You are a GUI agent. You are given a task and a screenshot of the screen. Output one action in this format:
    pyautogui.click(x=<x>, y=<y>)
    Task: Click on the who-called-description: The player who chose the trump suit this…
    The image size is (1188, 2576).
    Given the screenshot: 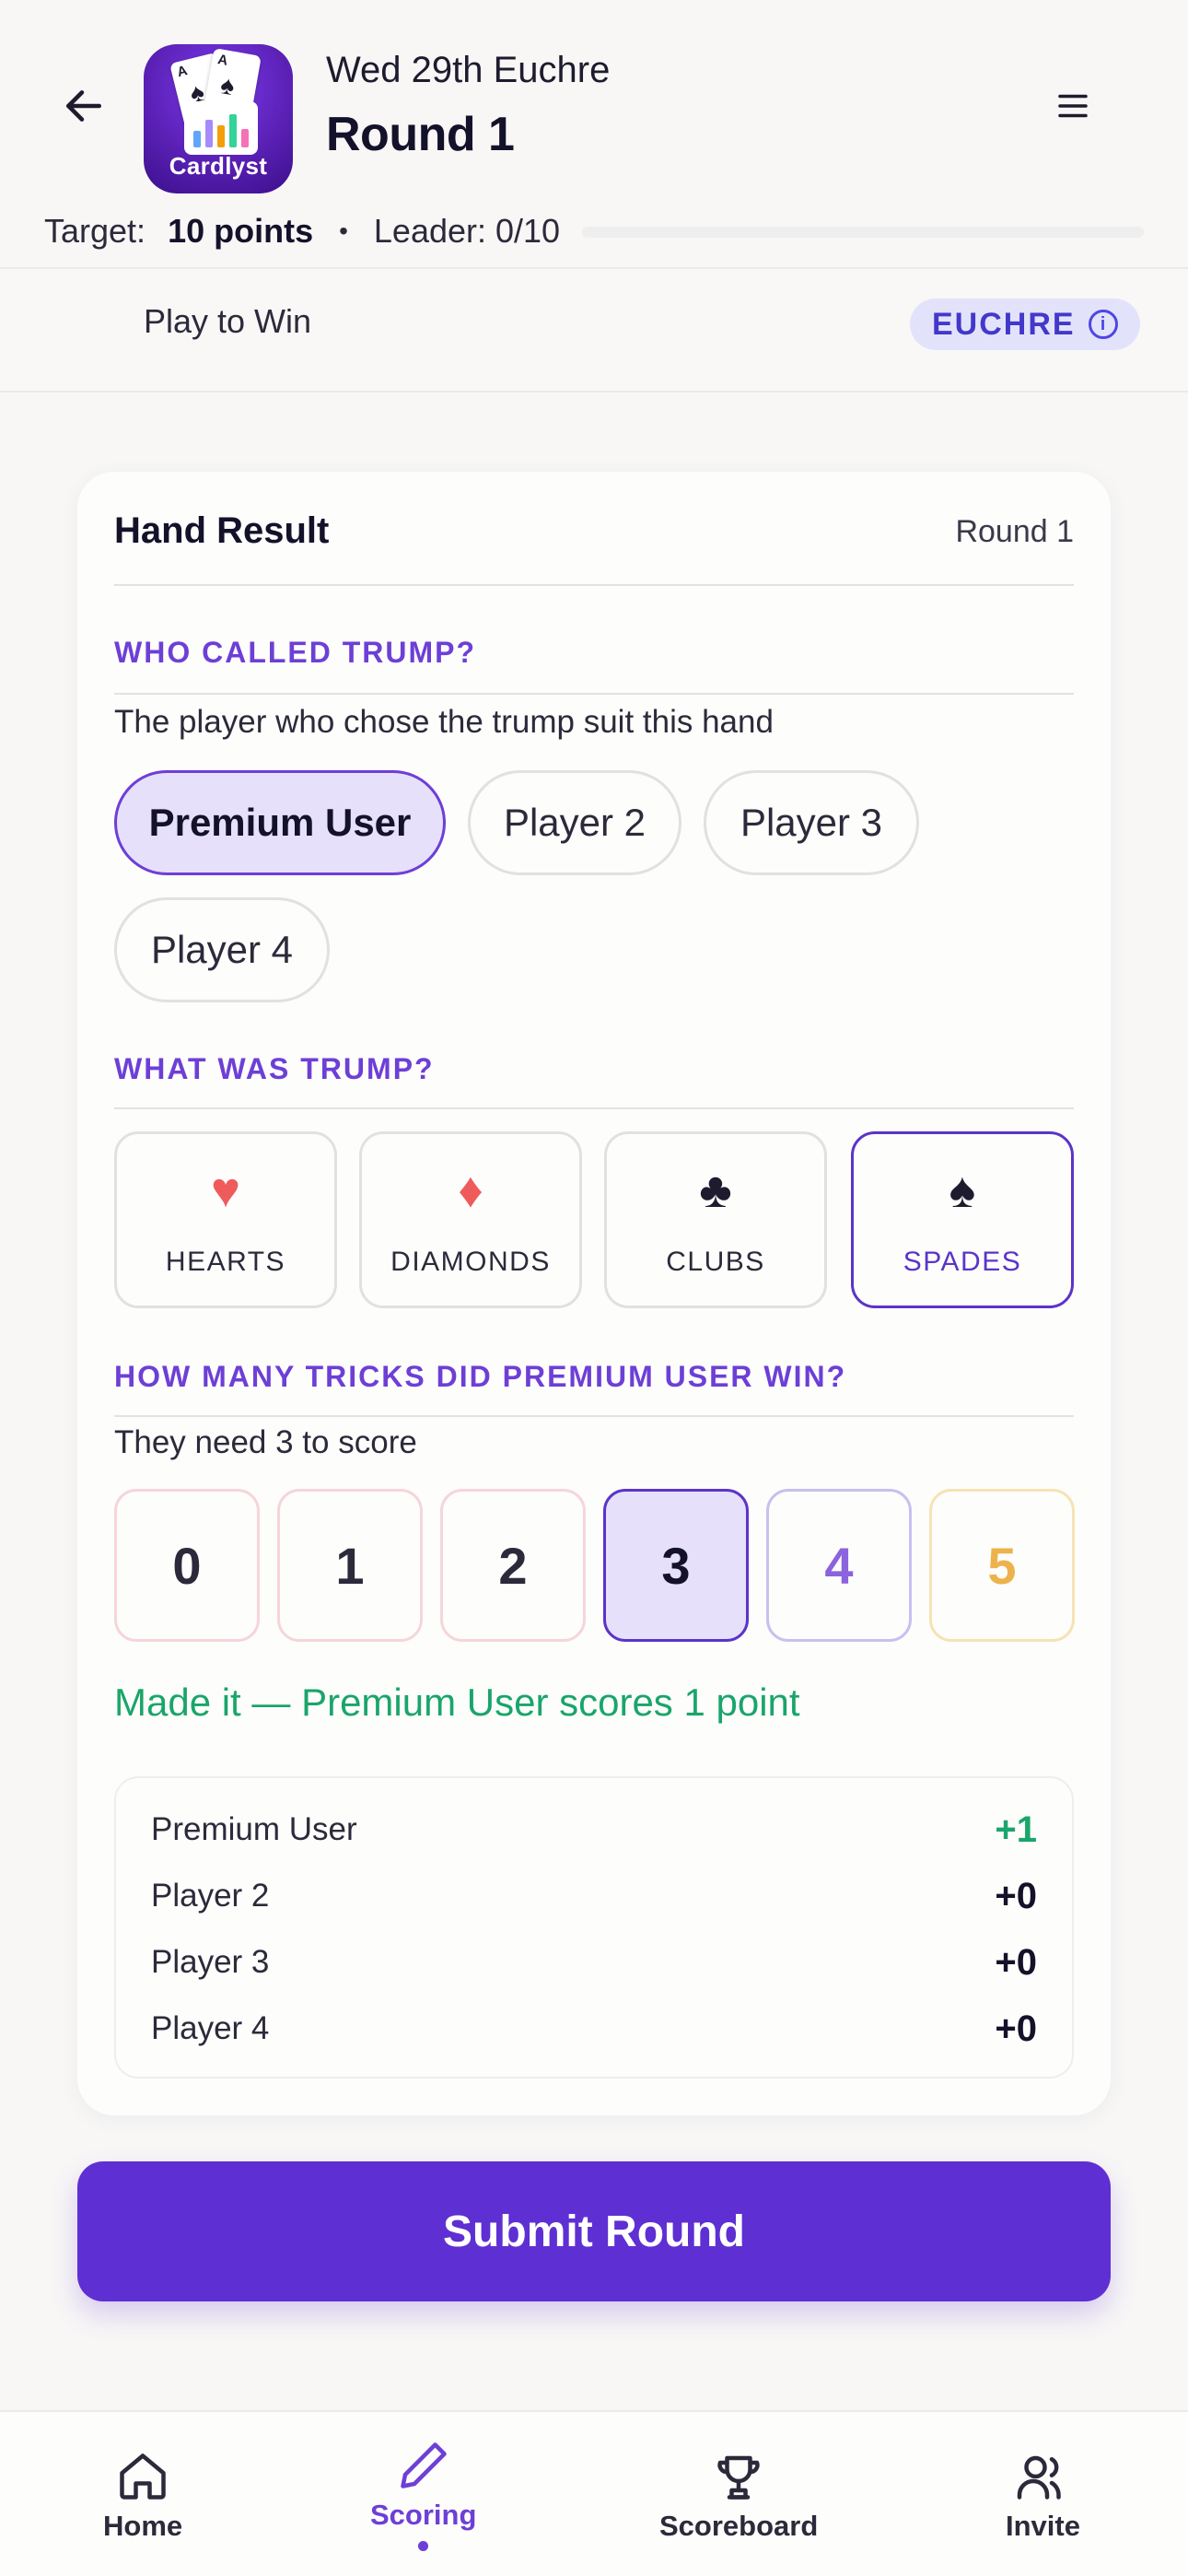 What is the action you would take?
    pyautogui.click(x=444, y=722)
    